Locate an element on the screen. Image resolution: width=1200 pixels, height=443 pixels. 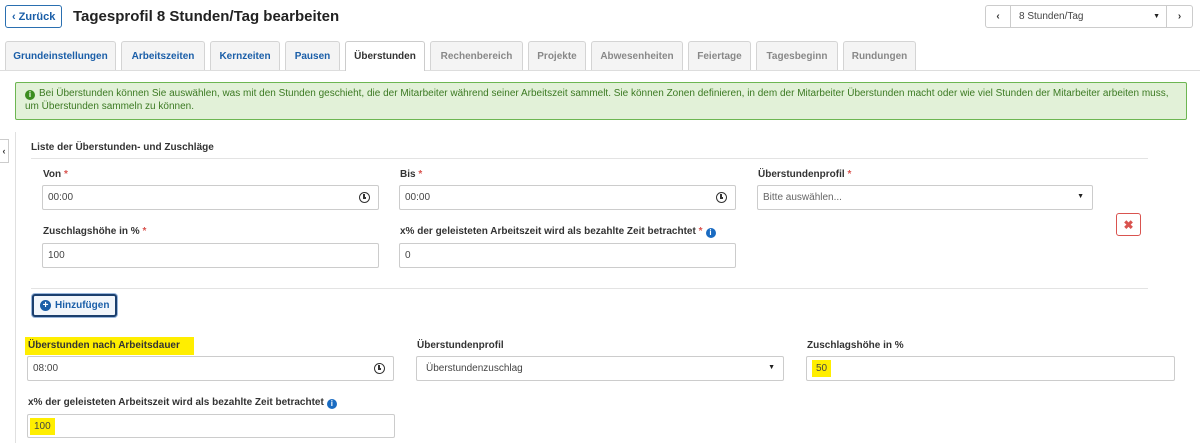
bezahlte-zeit-value: 0 is located at coordinates (408, 255).